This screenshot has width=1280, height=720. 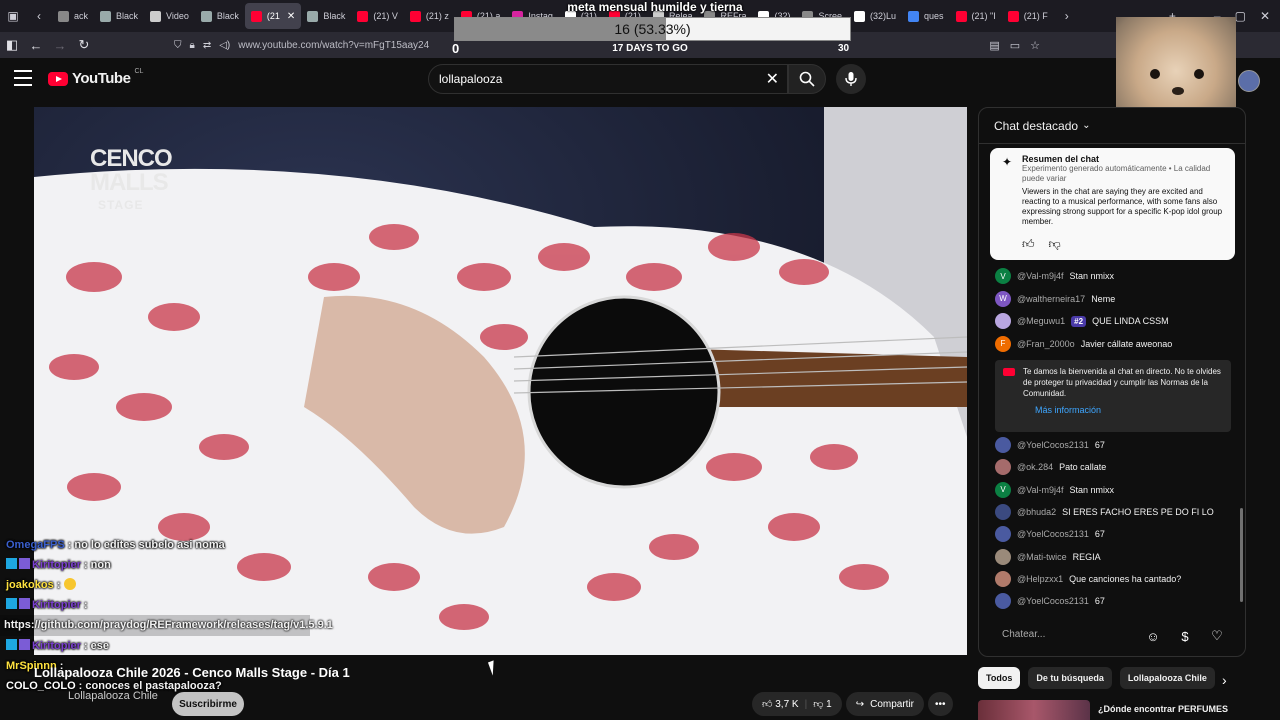 I want to click on browser-tab: (21) V, so click(x=377, y=16).